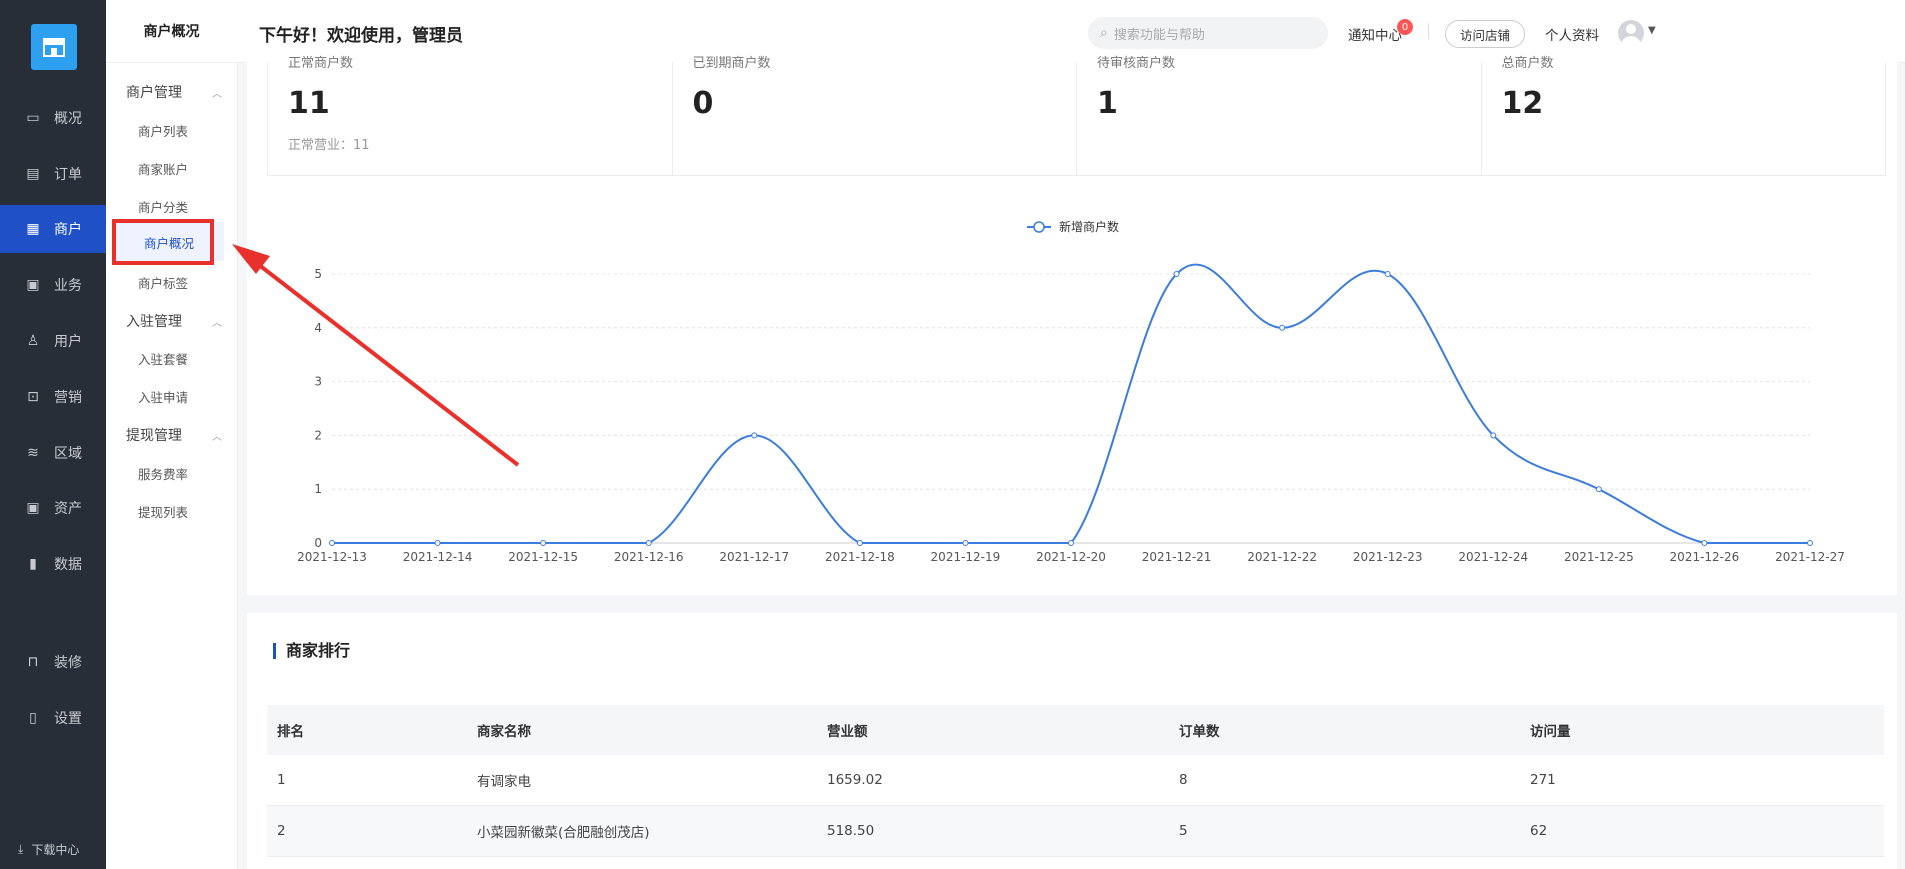 This screenshot has width=1905, height=869. What do you see at coordinates (53, 229) in the screenshot?
I see `nav-item-merchant: ▦ 商户` at bounding box center [53, 229].